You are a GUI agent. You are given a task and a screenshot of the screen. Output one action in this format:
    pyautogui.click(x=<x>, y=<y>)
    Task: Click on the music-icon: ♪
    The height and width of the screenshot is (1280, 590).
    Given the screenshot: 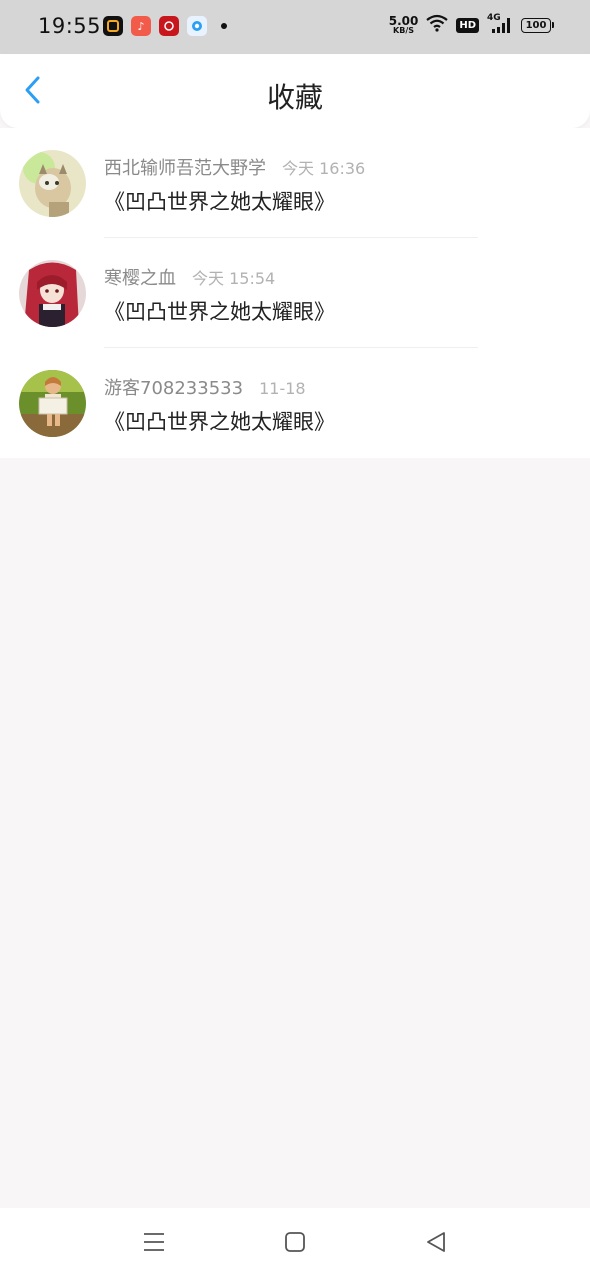 What is the action you would take?
    pyautogui.click(x=141, y=26)
    